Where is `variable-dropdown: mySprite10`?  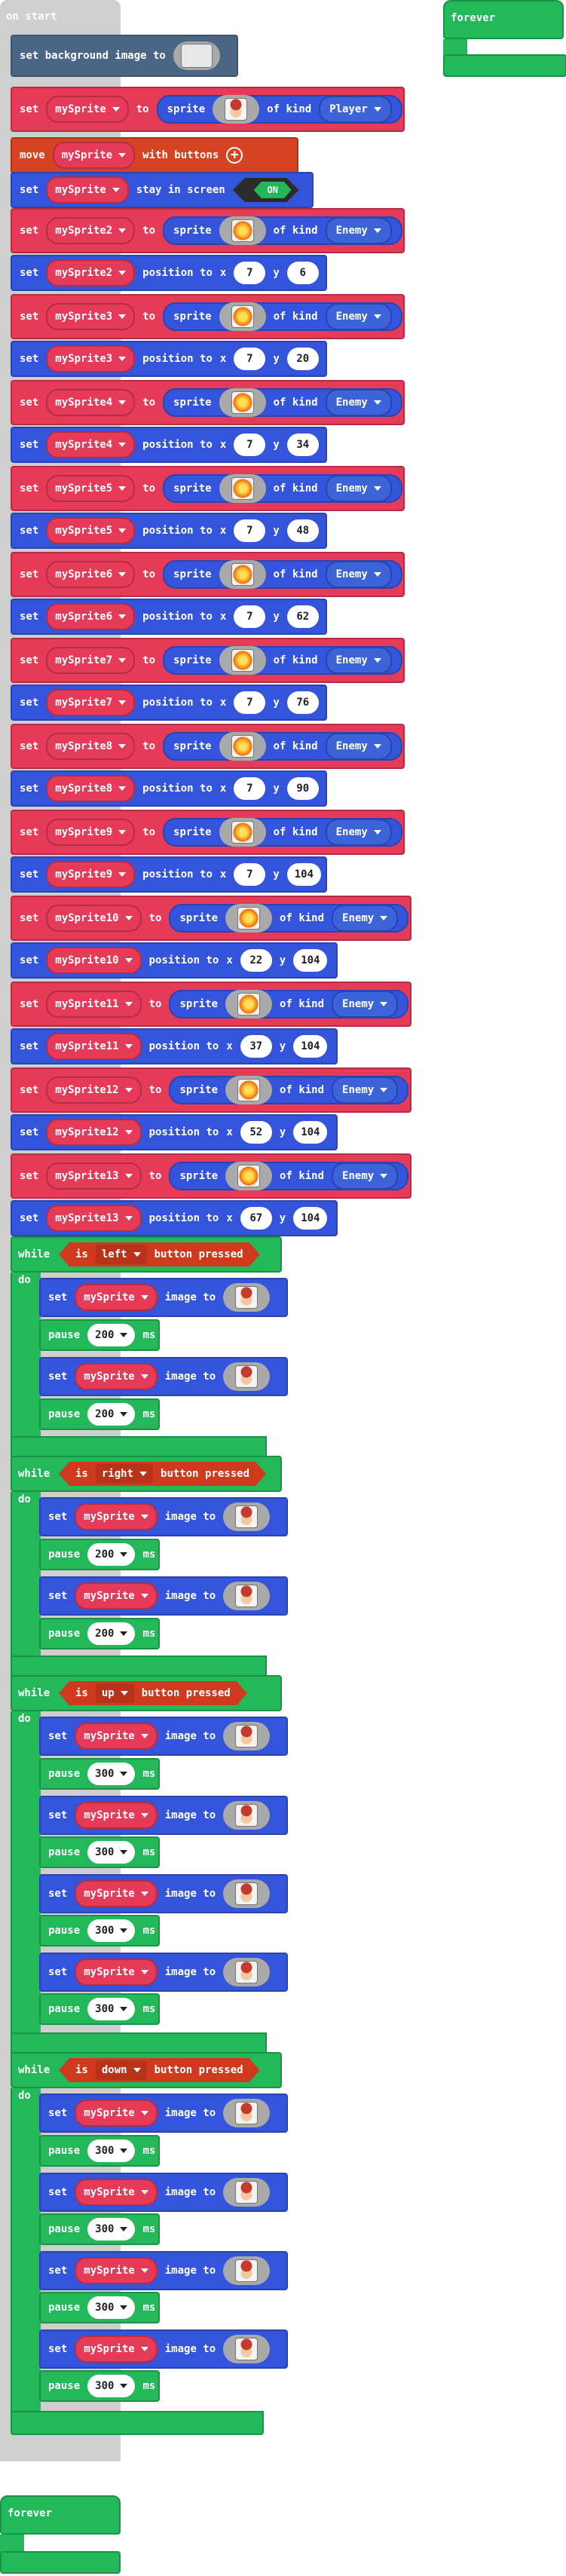
variable-dropdown: mySprite10 is located at coordinates (94, 918).